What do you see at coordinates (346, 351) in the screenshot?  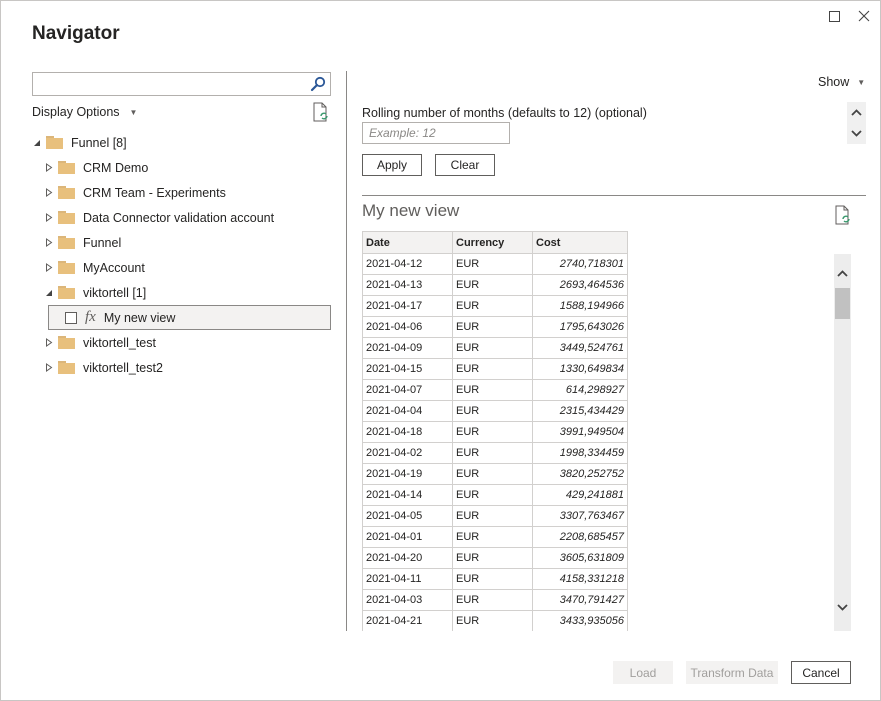 I see `pane-splitter` at bounding box center [346, 351].